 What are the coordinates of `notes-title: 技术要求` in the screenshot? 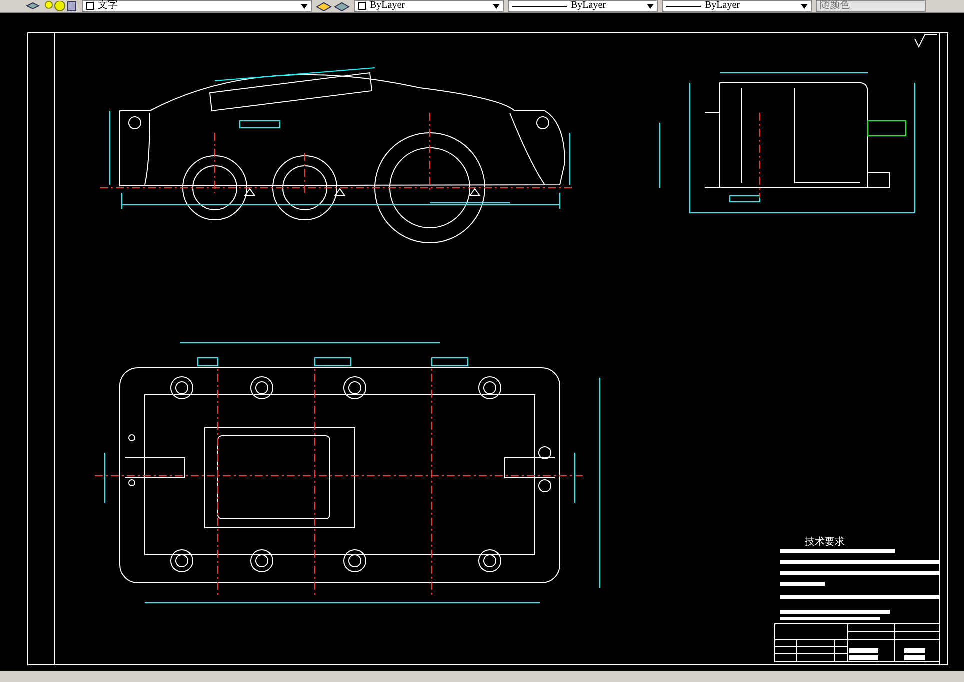 It's located at (825, 542).